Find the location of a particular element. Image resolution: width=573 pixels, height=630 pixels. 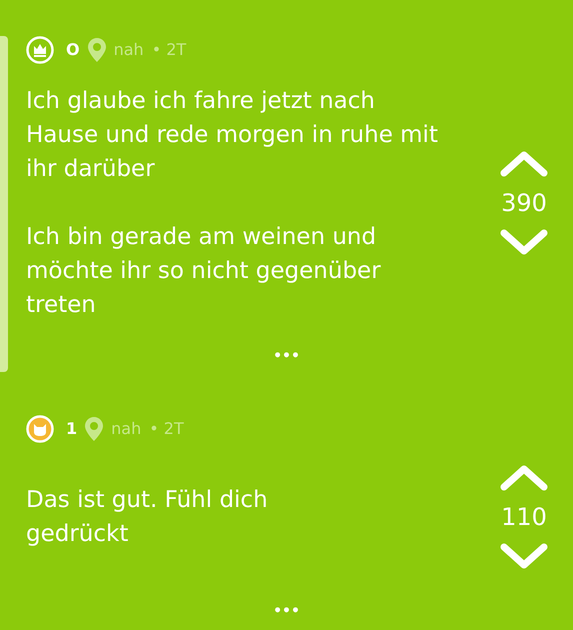

cat-avatar-icon is located at coordinates (40, 429).